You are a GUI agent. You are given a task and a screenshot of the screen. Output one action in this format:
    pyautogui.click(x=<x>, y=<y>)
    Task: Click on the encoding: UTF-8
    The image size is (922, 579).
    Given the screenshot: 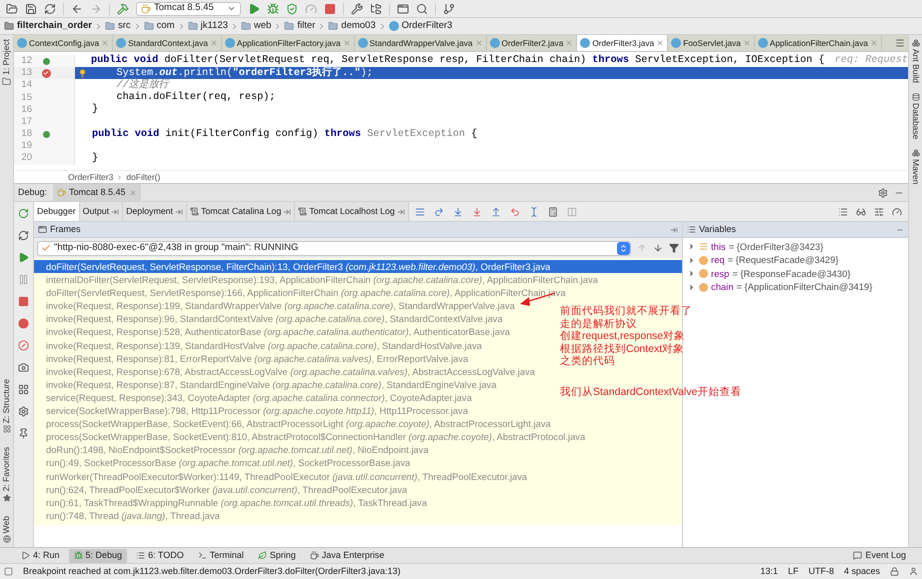 What is the action you would take?
    pyautogui.click(x=821, y=571)
    